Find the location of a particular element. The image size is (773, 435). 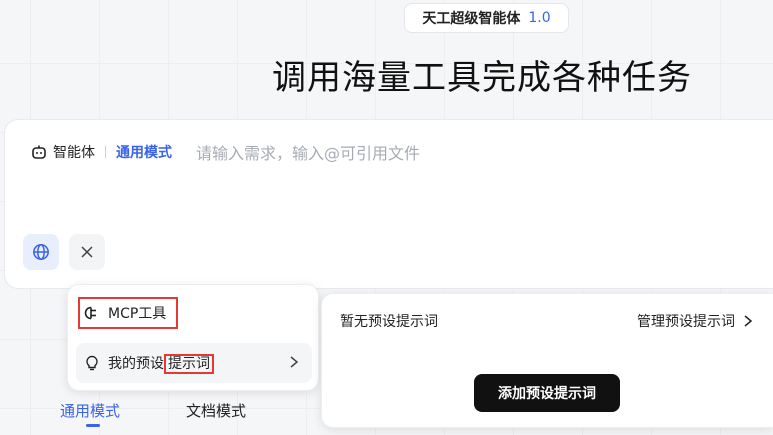

globe-icon is located at coordinates (41, 252).